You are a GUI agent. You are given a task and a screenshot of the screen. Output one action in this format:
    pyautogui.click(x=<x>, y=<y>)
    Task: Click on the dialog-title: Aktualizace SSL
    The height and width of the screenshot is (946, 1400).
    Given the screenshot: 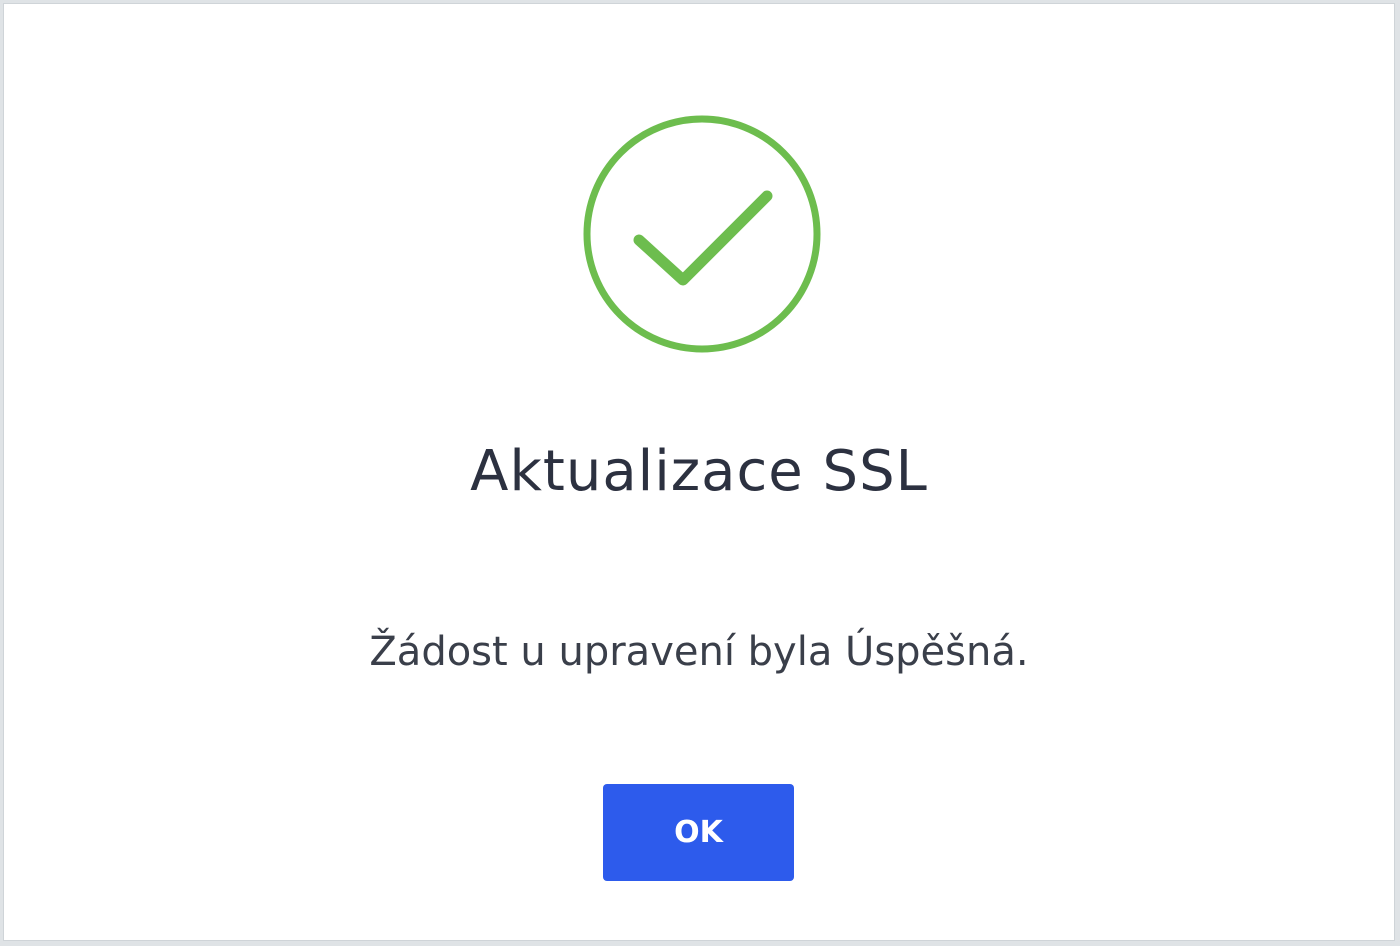 What is the action you would take?
    pyautogui.click(x=699, y=471)
    